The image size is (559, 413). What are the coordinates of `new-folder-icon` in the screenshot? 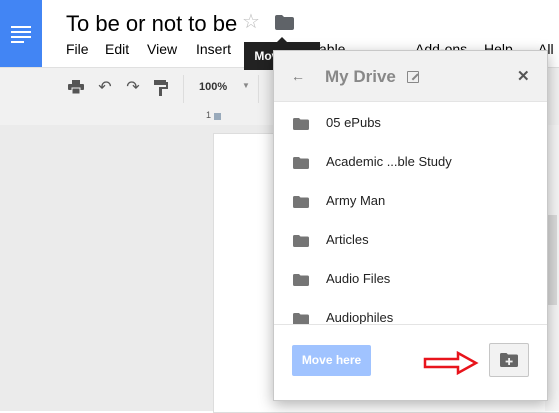 It's located at (509, 360).